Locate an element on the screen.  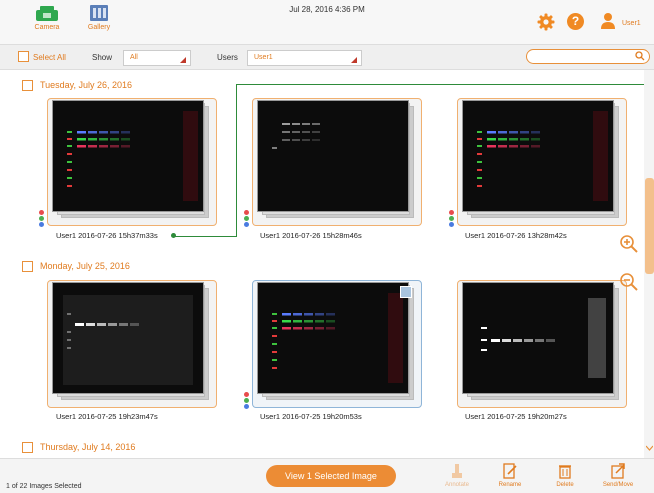
filter-bar: Select All Show All Users User1 is located at coordinates (327, 57).